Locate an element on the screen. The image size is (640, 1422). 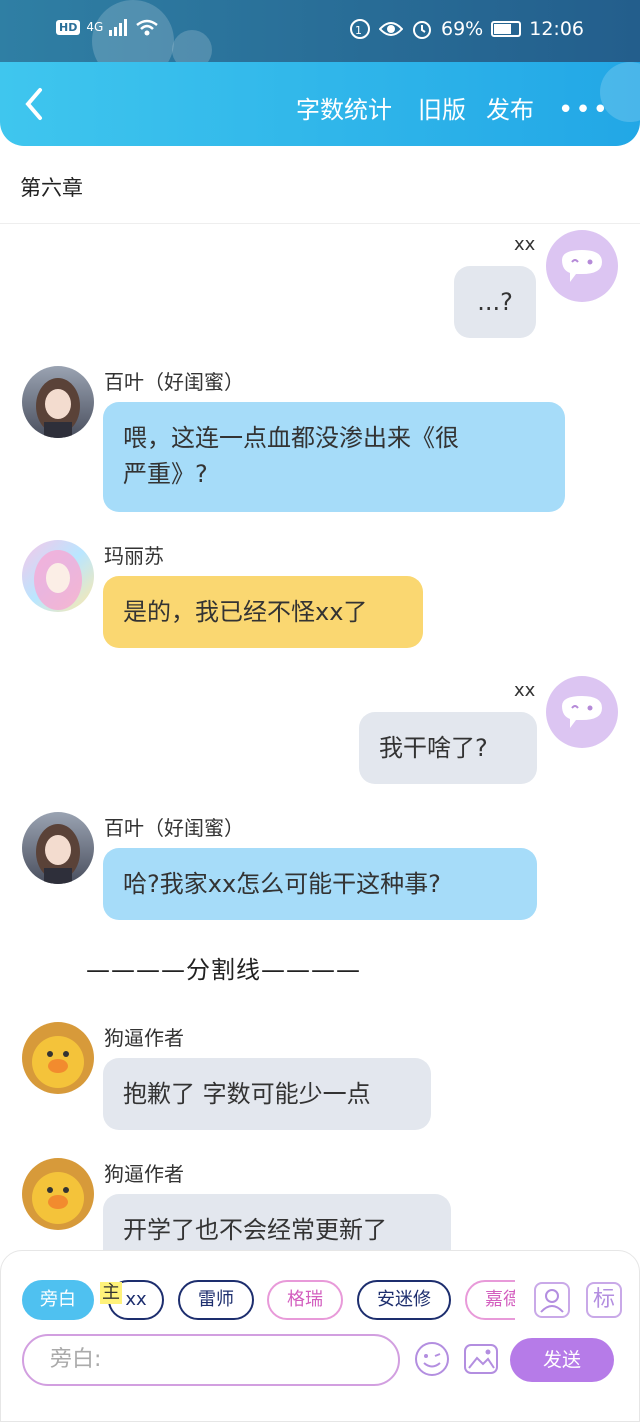
message-line: 严重》? is located at coordinates (165, 474).